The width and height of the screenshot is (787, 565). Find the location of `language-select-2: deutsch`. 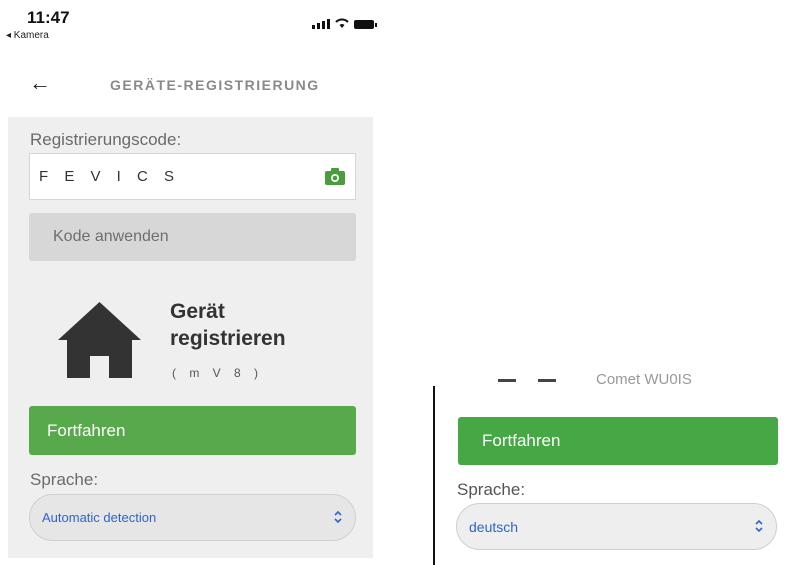

language-select-2: deutsch is located at coordinates (616, 526).